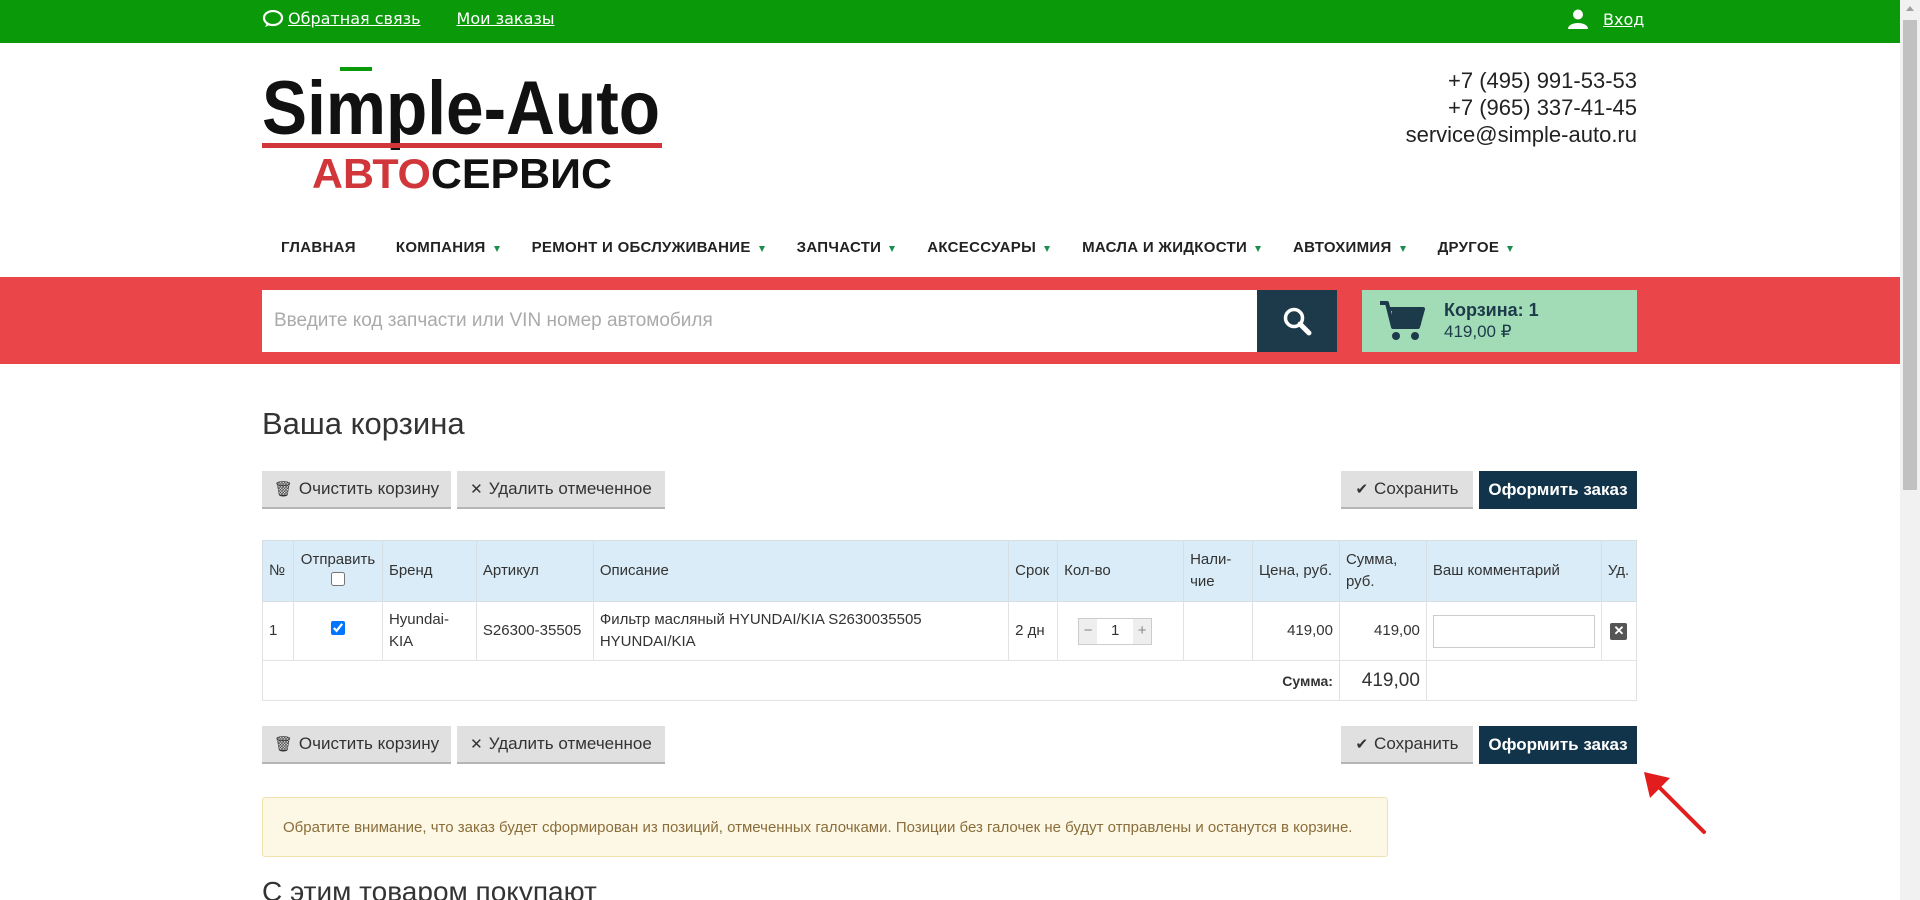 The height and width of the screenshot is (900, 1920). What do you see at coordinates (337, 579) in the screenshot?
I see `select-all-checkbox` at bounding box center [337, 579].